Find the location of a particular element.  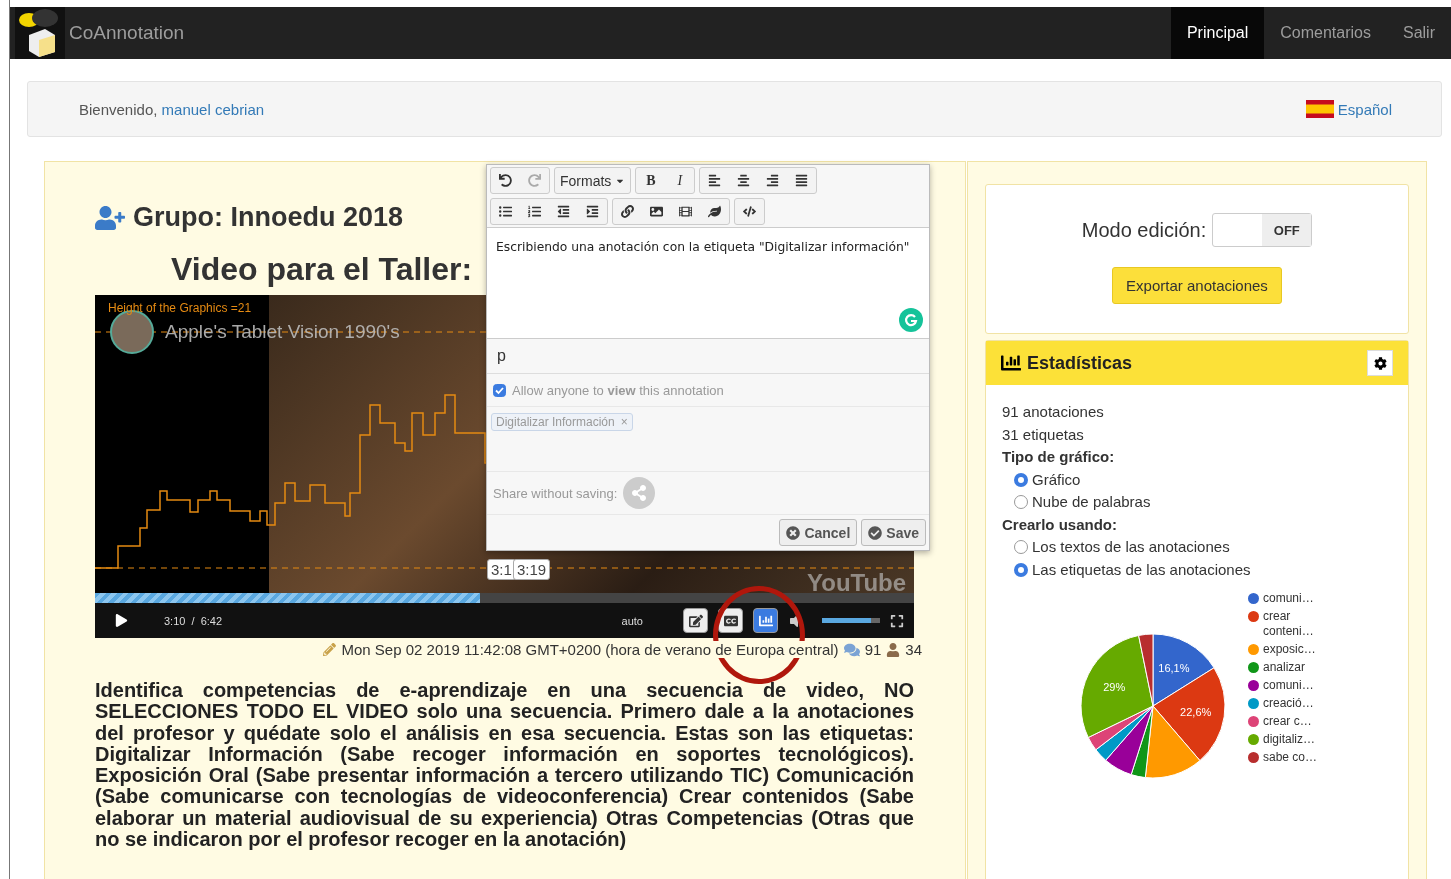

time-marker: 3:19 is located at coordinates (532, 569).